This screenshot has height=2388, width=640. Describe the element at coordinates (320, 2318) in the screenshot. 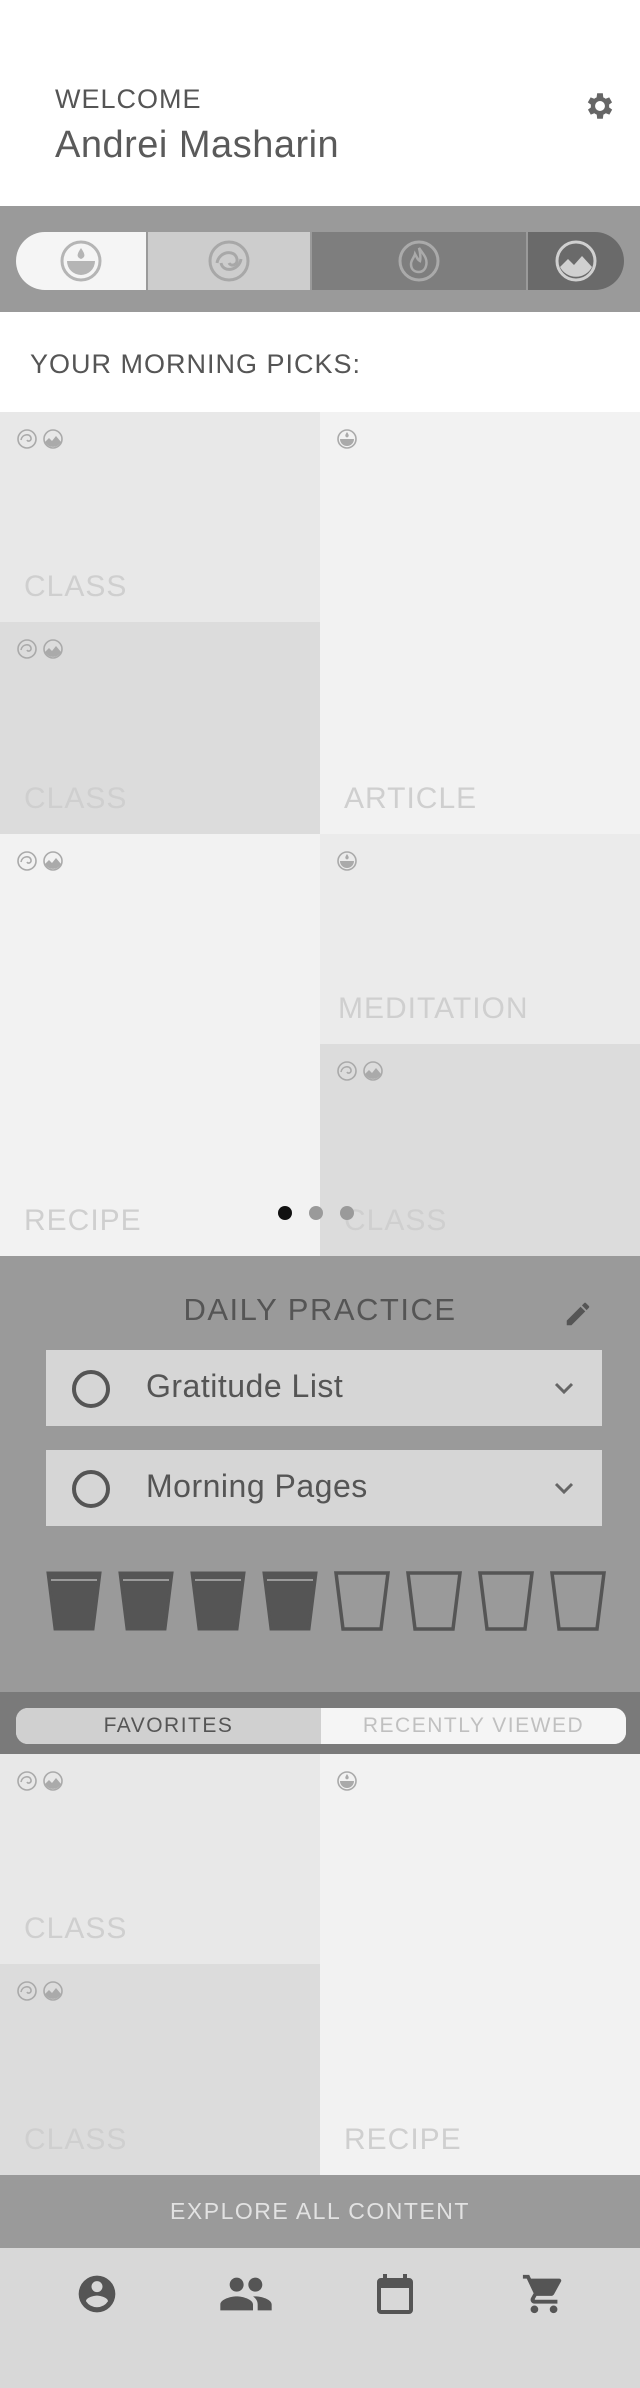

I see `bottom-nav` at that location.